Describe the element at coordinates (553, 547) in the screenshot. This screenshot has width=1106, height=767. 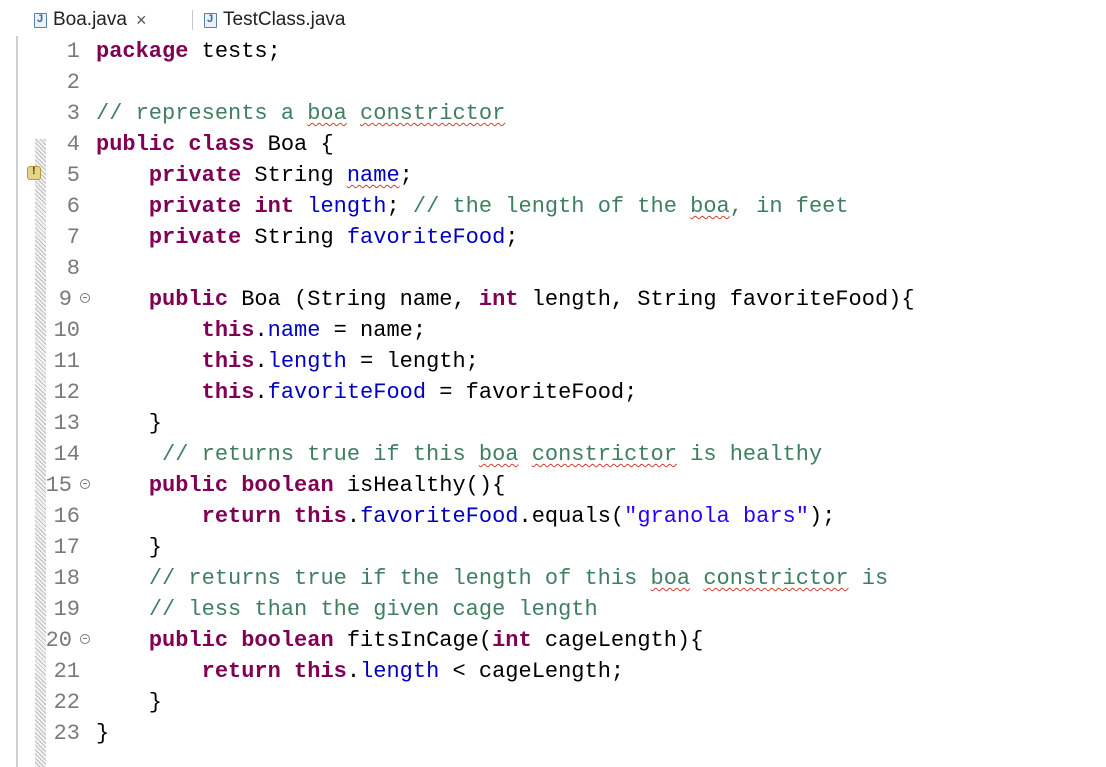
I see `code-line: 17 }` at that location.